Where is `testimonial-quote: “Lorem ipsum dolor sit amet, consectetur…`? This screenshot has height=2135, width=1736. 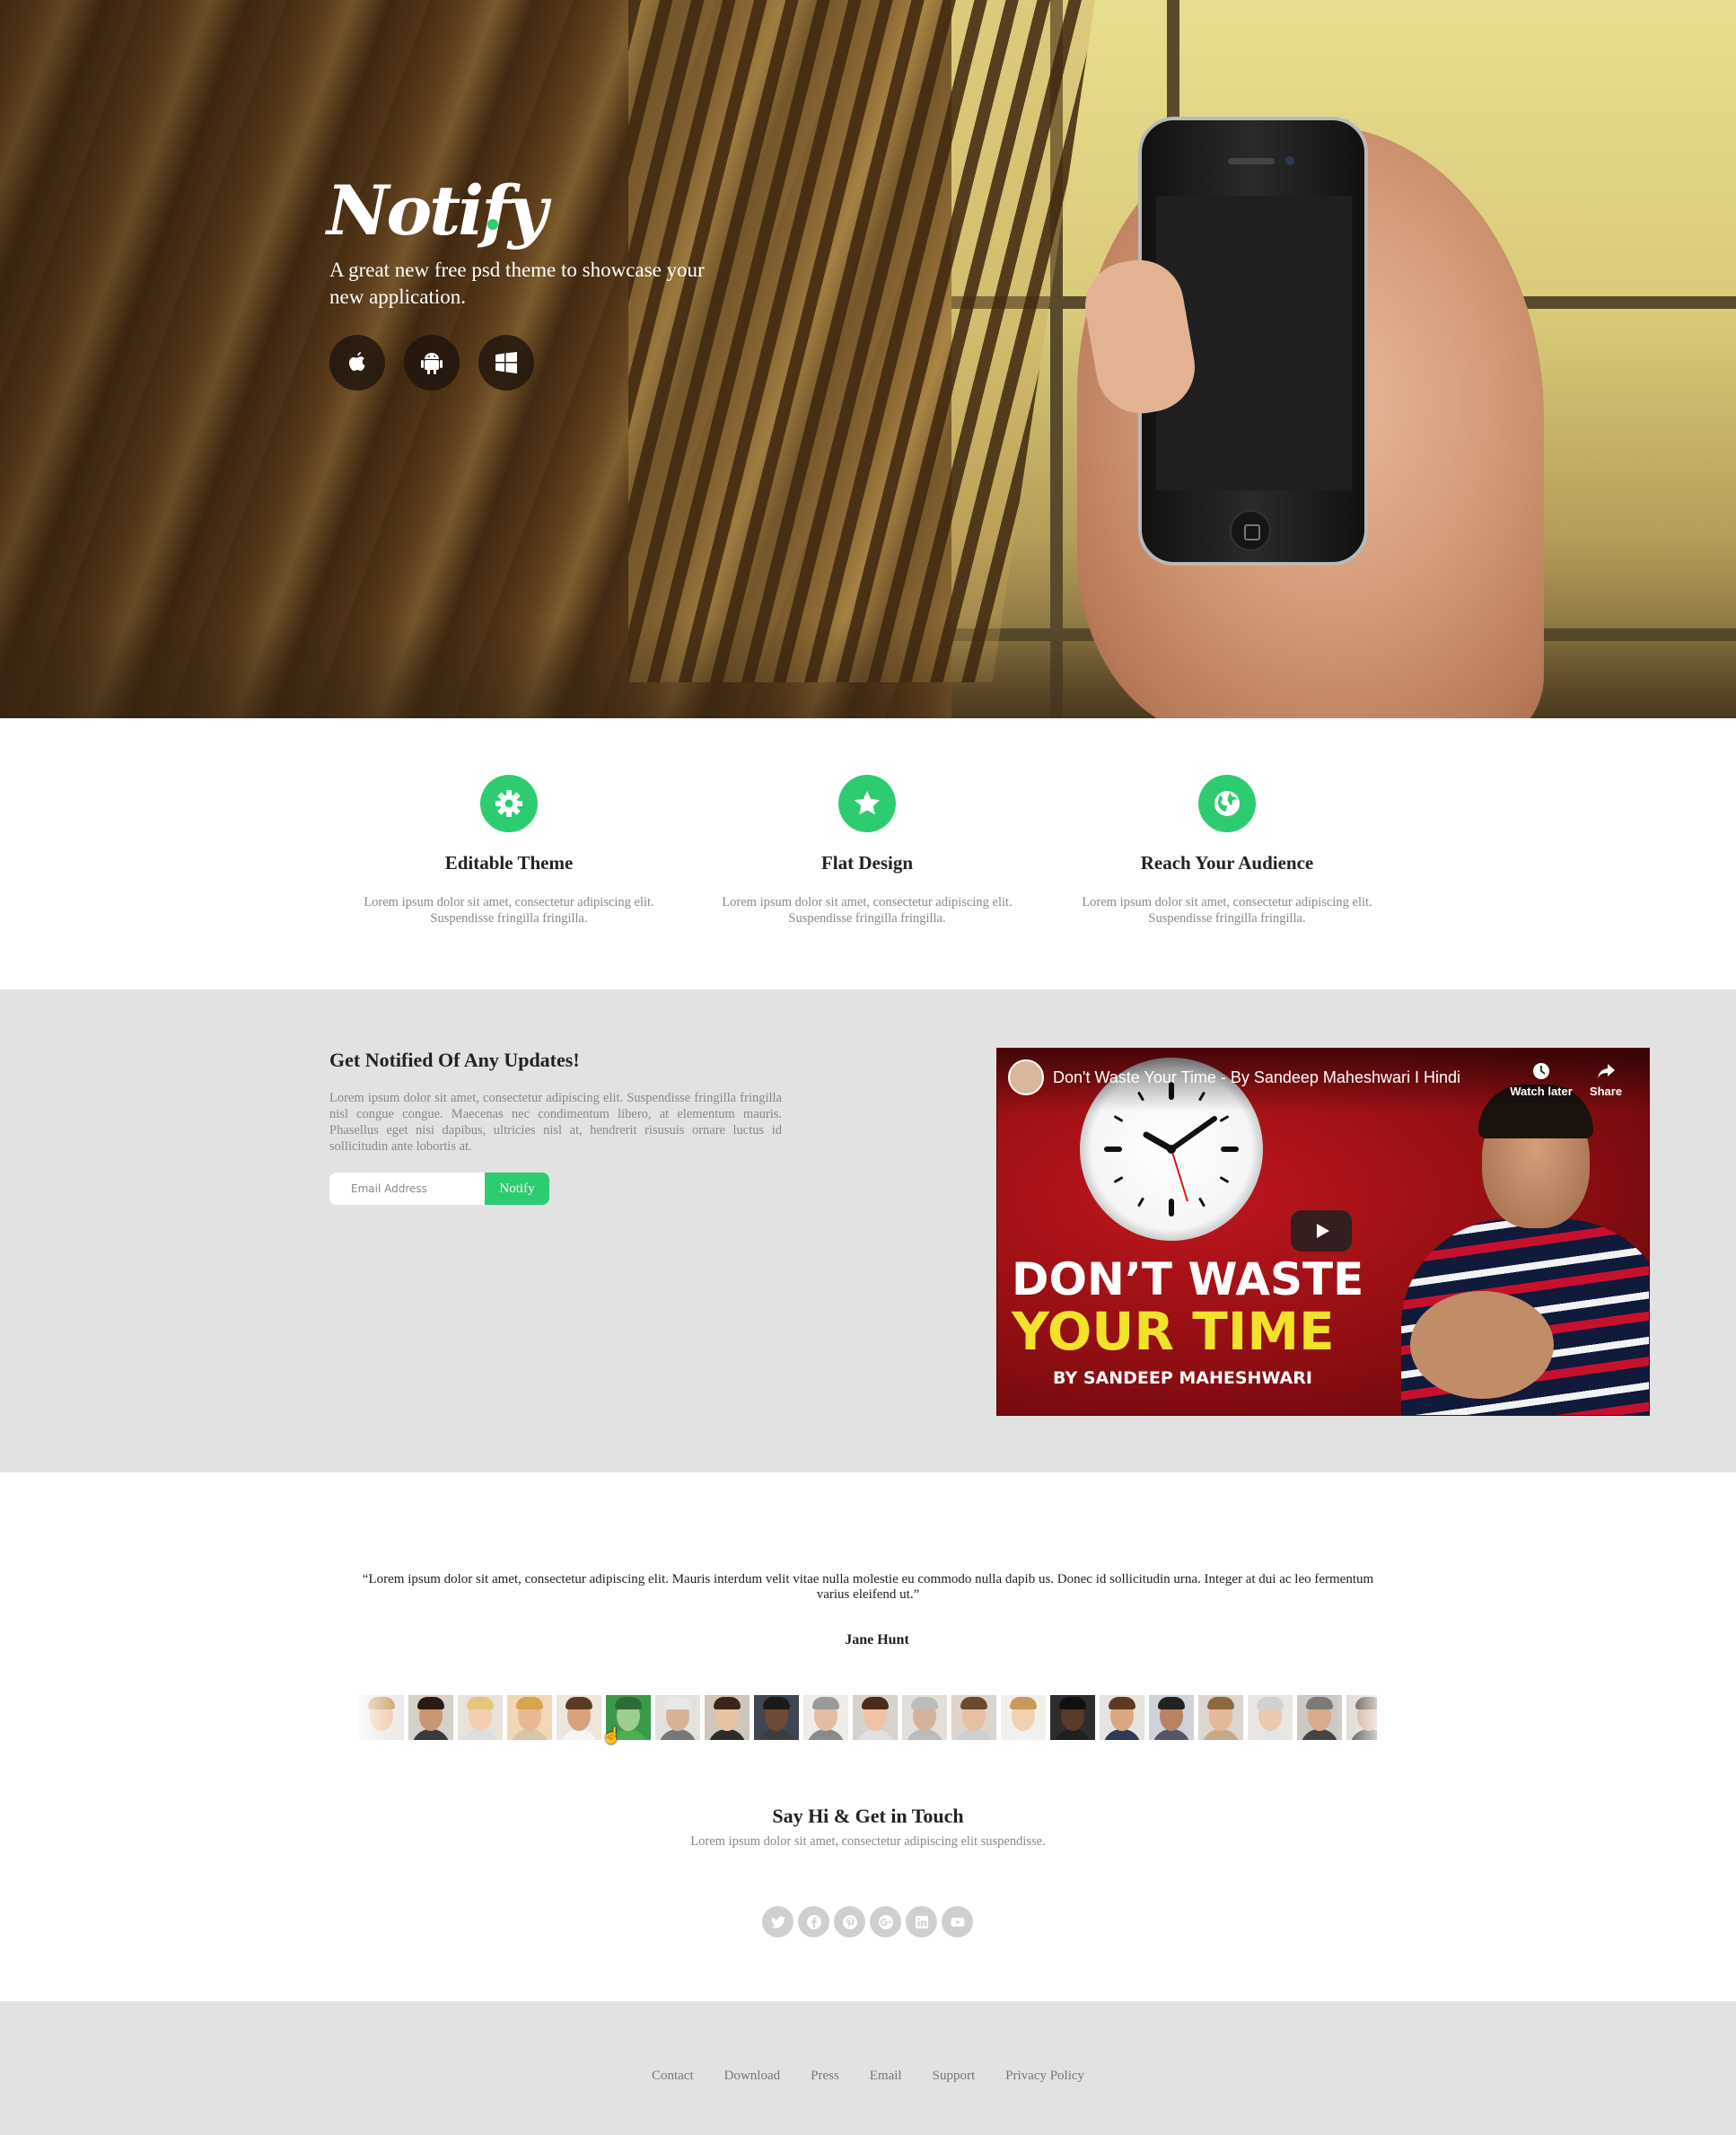
testimonial-quote: “Lorem ipsum dolor sit amet, consectetur… is located at coordinates (868, 1587).